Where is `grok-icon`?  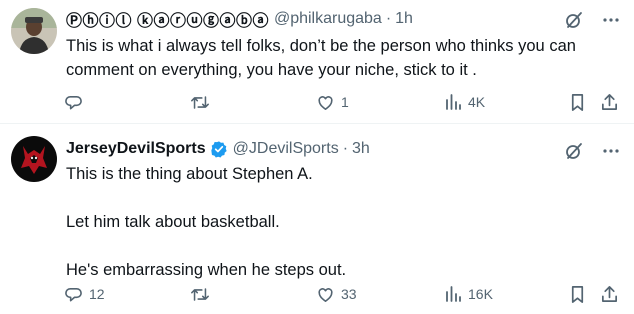
grok-icon is located at coordinates (574, 22).